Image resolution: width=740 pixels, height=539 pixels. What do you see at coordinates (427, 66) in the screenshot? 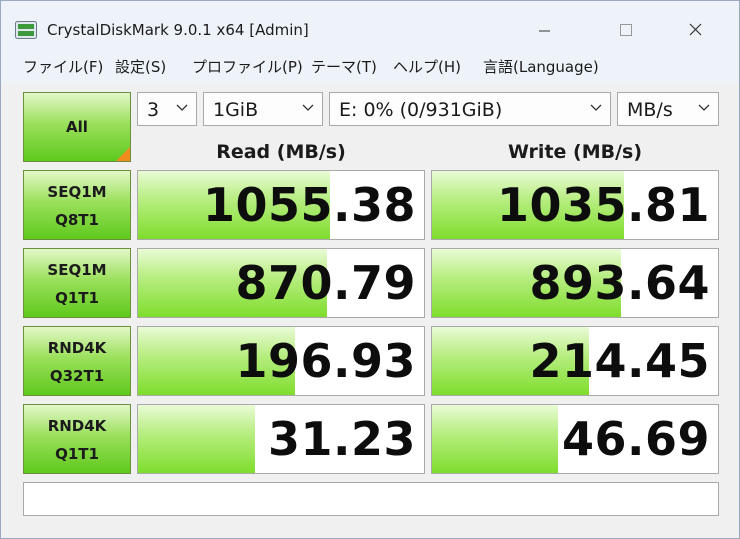
I see `menu-help: ヘルプ(H)` at bounding box center [427, 66].